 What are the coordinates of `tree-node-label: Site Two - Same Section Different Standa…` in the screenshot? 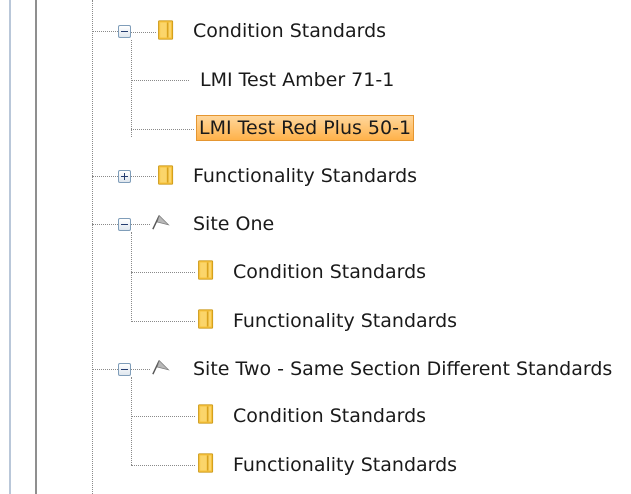 It's located at (402, 369).